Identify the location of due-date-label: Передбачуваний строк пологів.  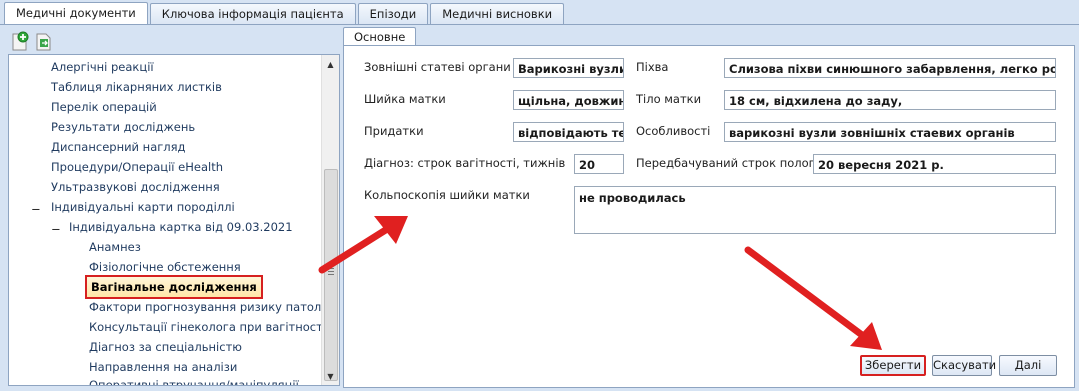
(730, 163).